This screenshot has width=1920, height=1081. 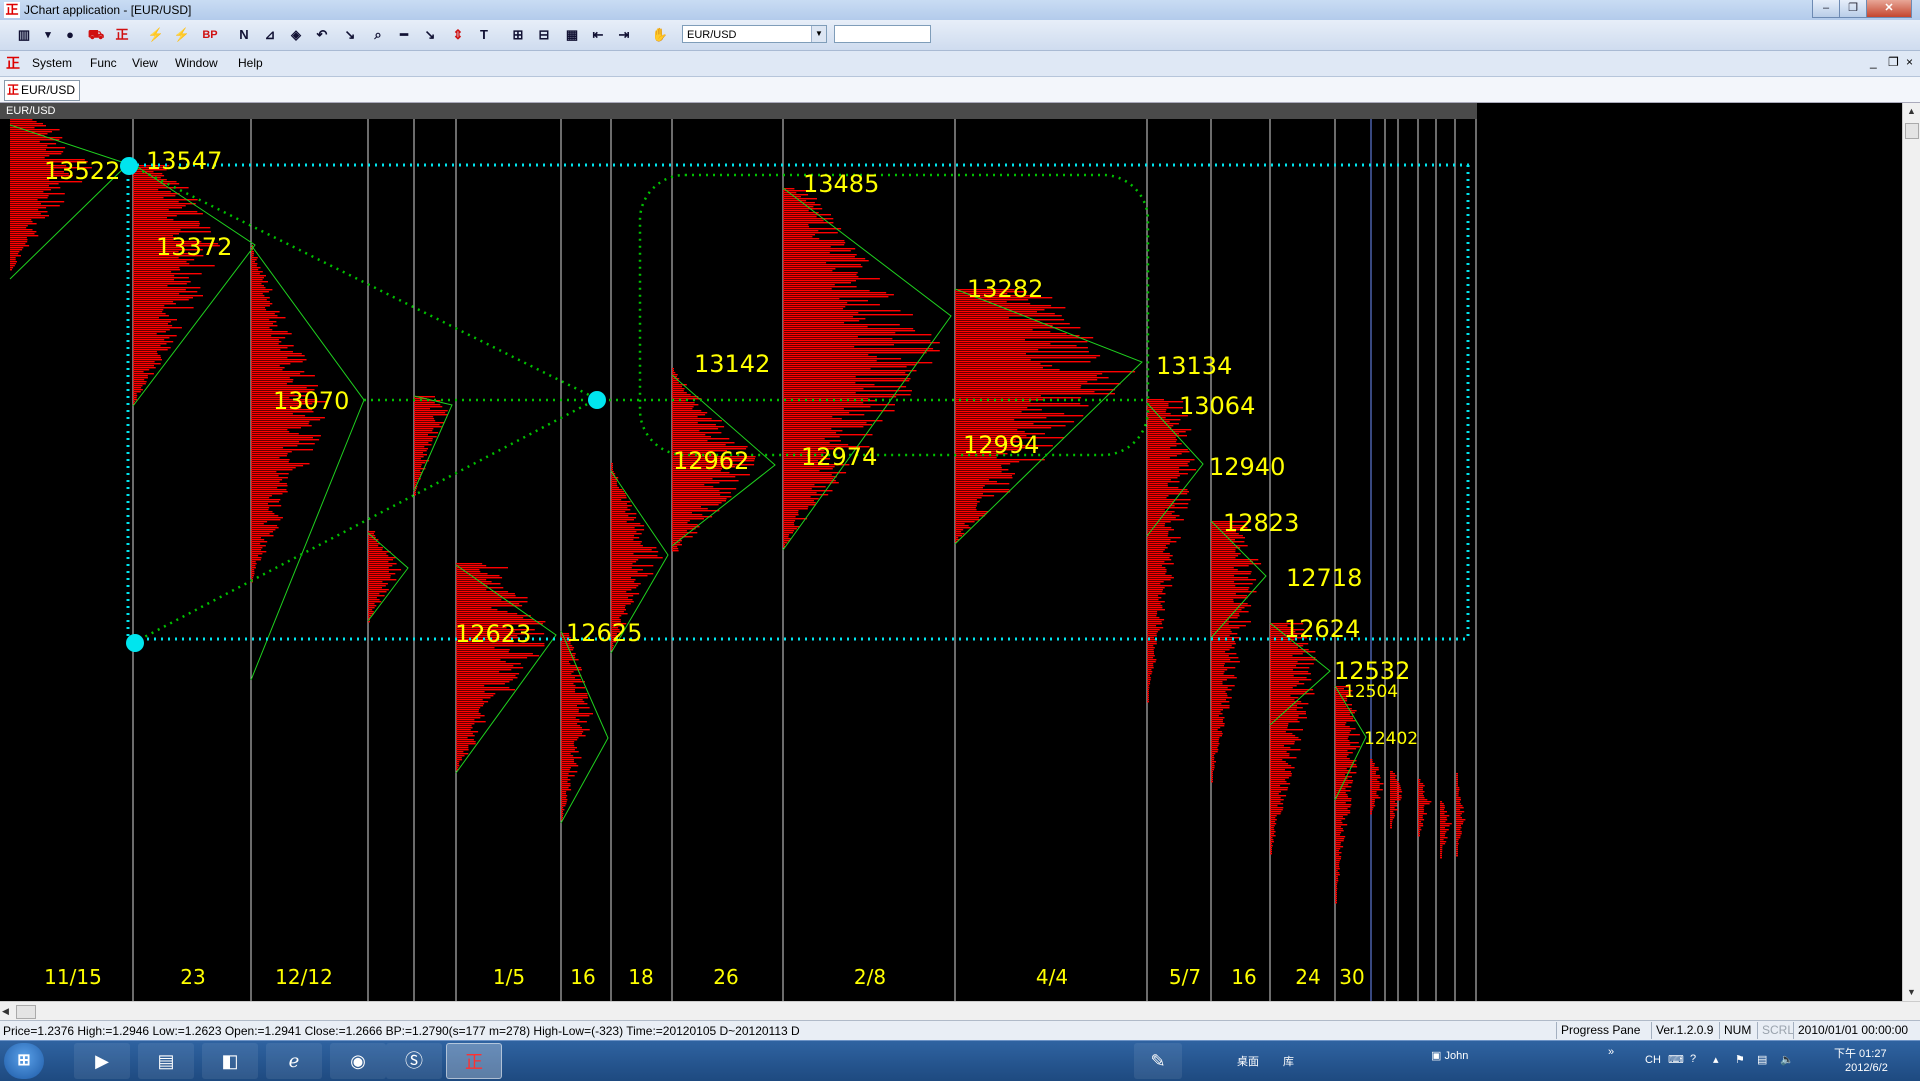 What do you see at coordinates (1860, 1053) in the screenshot?
I see `tray-time: 下午 01:27` at bounding box center [1860, 1053].